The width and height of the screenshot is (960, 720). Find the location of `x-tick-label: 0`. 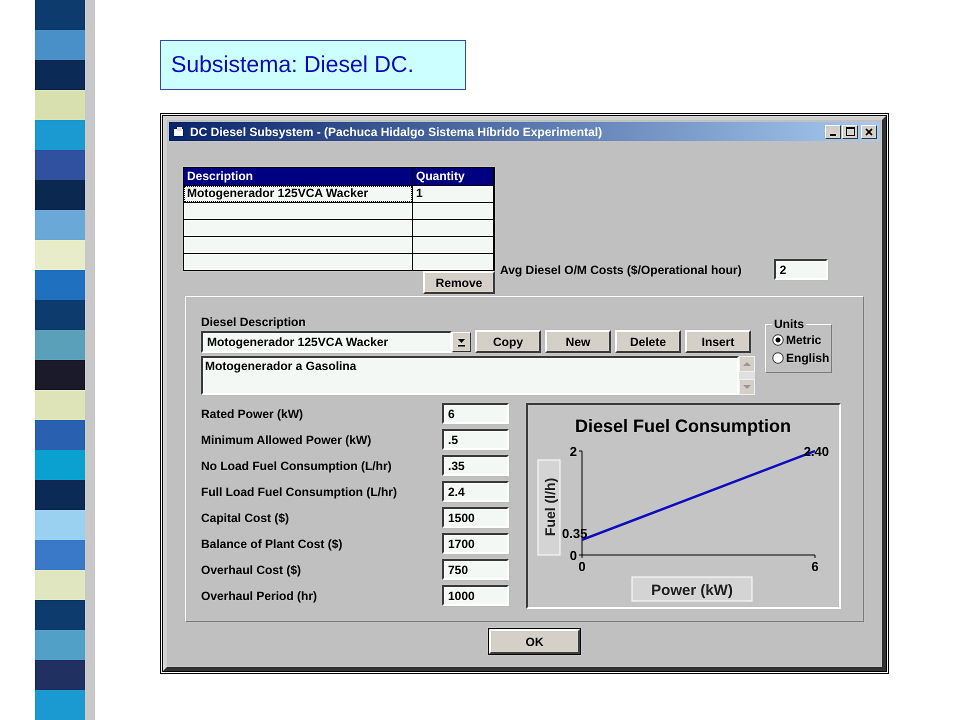

x-tick-label: 0 is located at coordinates (582, 566).